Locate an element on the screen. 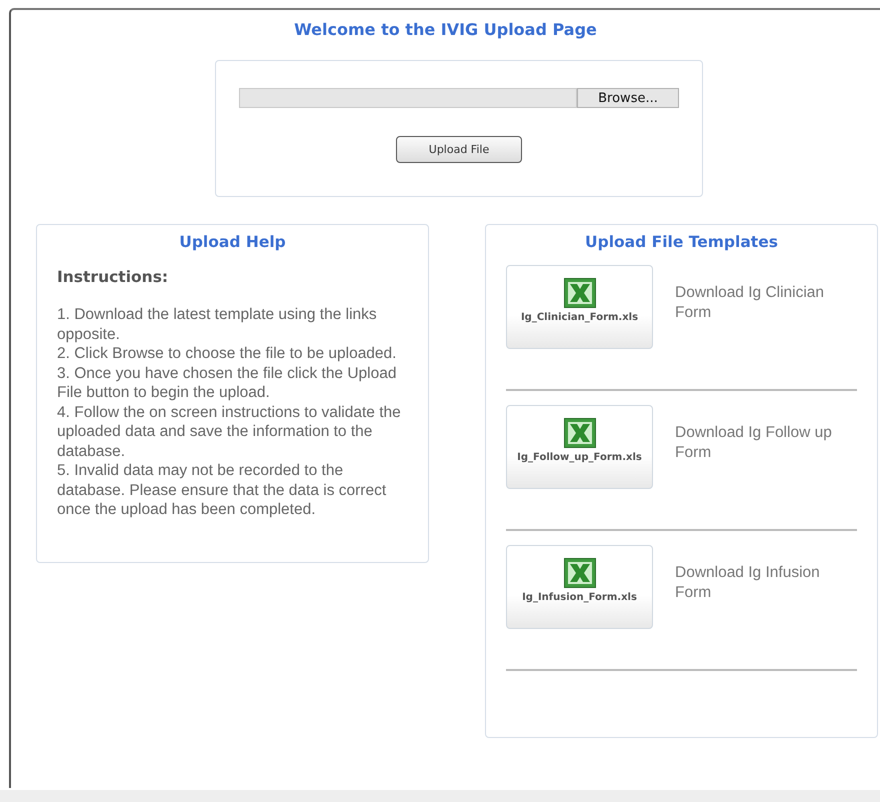  instruction-step: 4. Follow the on screen instructions to validate the uploaded data and save the information to the database. is located at coordinates (234, 431).